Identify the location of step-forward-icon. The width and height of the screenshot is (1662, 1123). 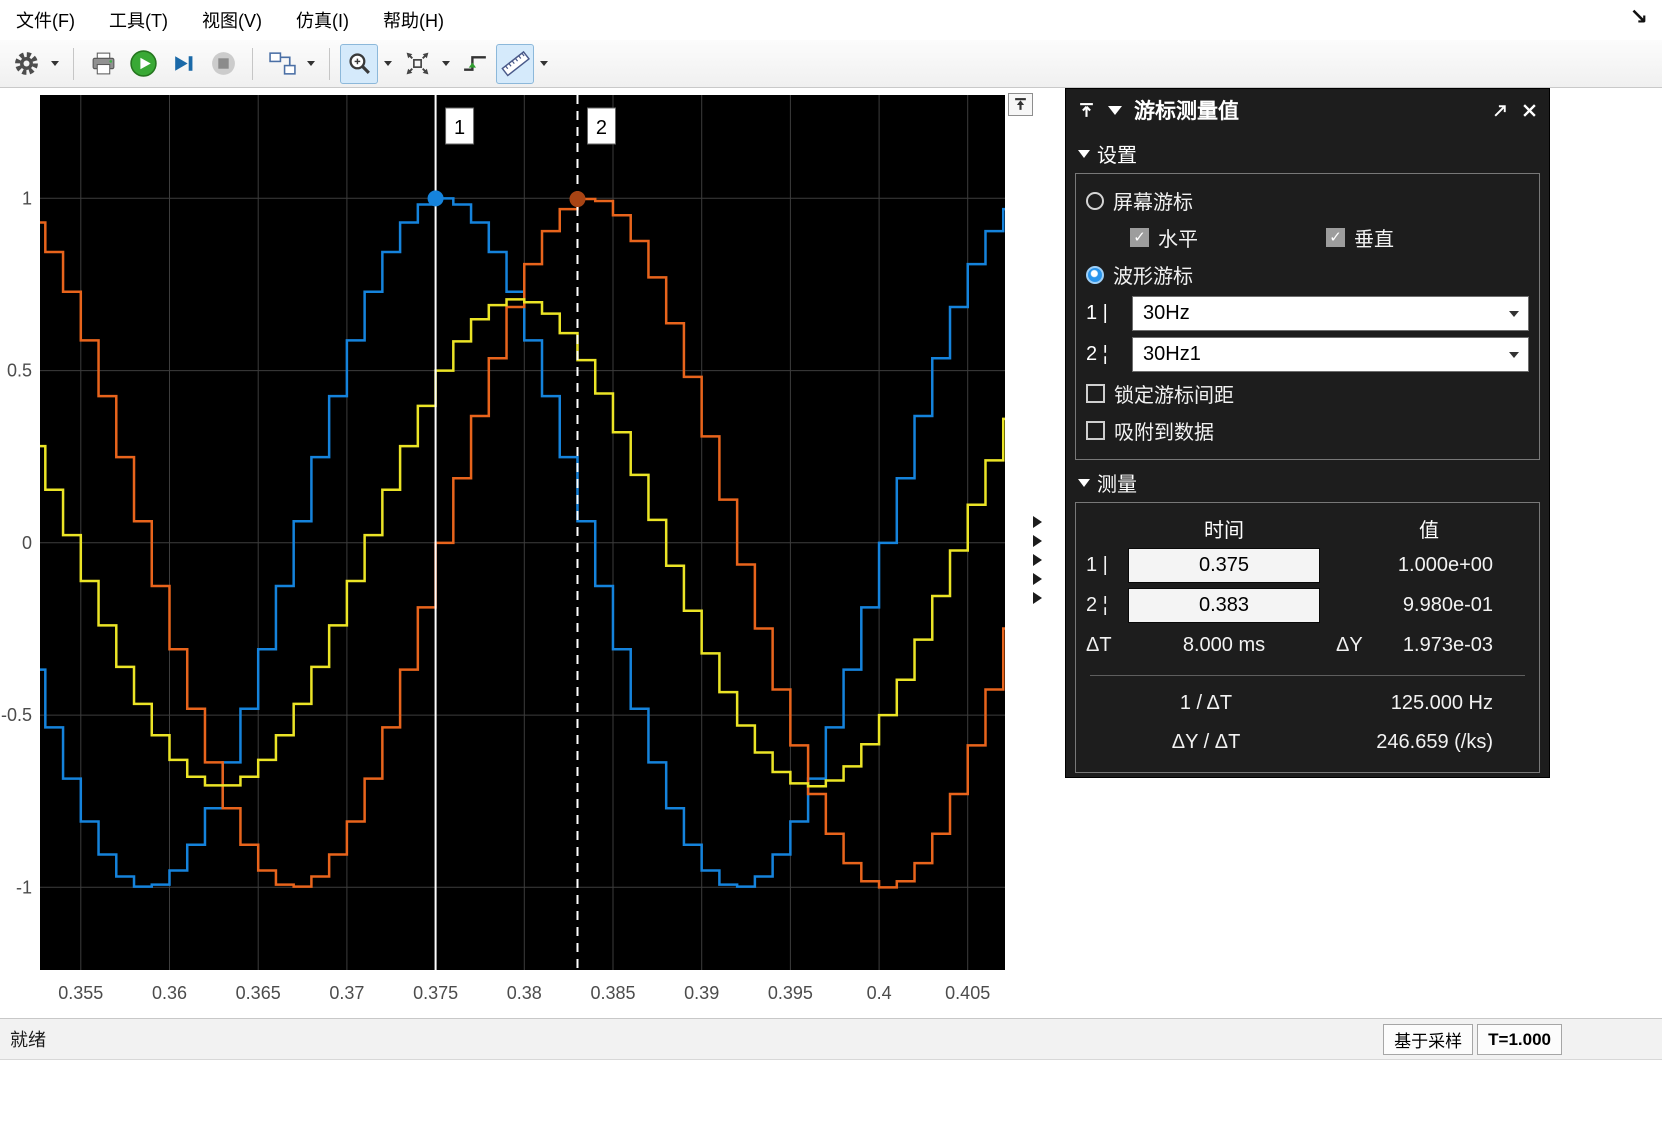
(183, 63).